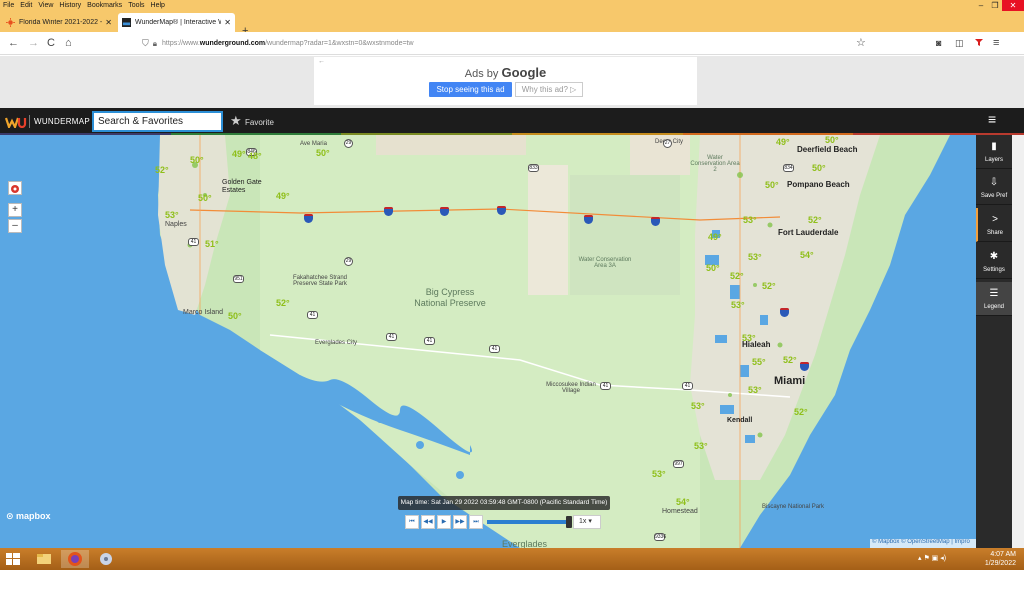 This screenshot has height=591, width=1024. Describe the element at coordinates (587, 522) in the screenshot. I see `playback-speed-select: 1x ▾` at that location.